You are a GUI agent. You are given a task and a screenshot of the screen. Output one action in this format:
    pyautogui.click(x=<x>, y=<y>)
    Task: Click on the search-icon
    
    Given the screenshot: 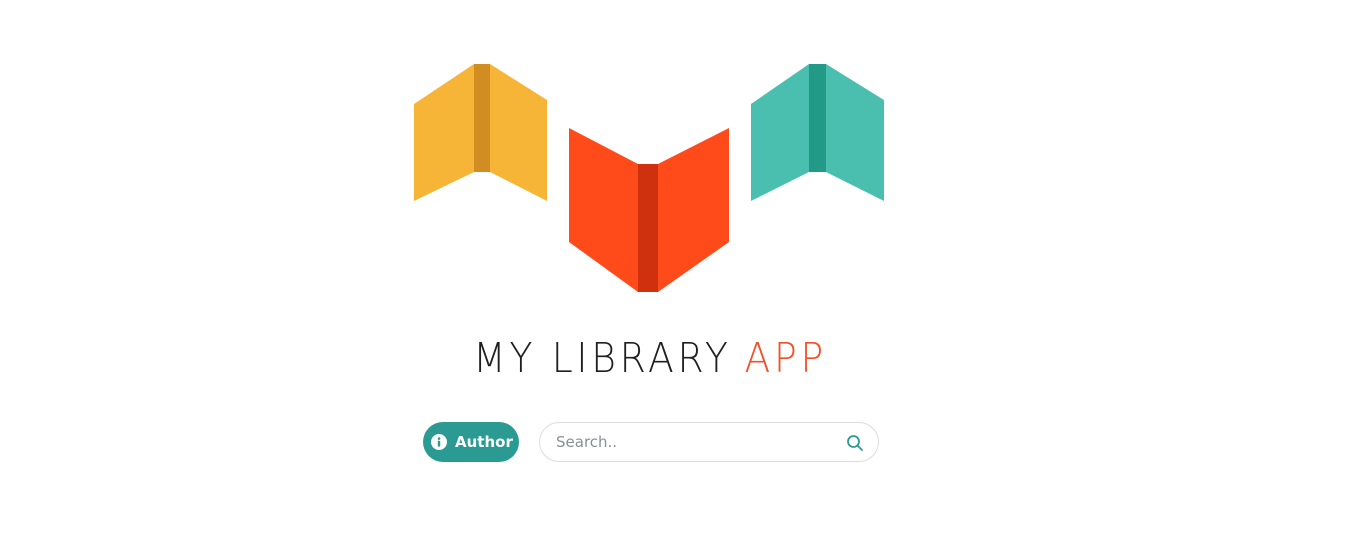 What is the action you would take?
    pyautogui.click(x=855, y=443)
    